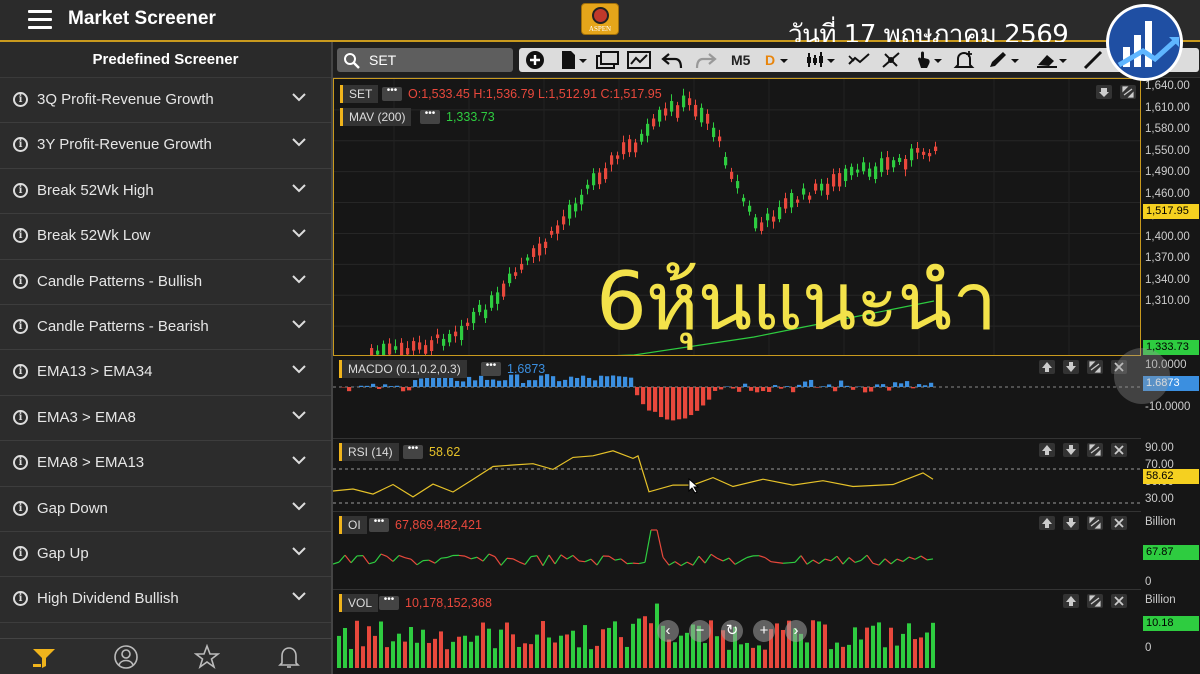 The image size is (1200, 674). What do you see at coordinates (165, 600) in the screenshot?
I see `screener-item: i High Dividend Bullish` at bounding box center [165, 600].